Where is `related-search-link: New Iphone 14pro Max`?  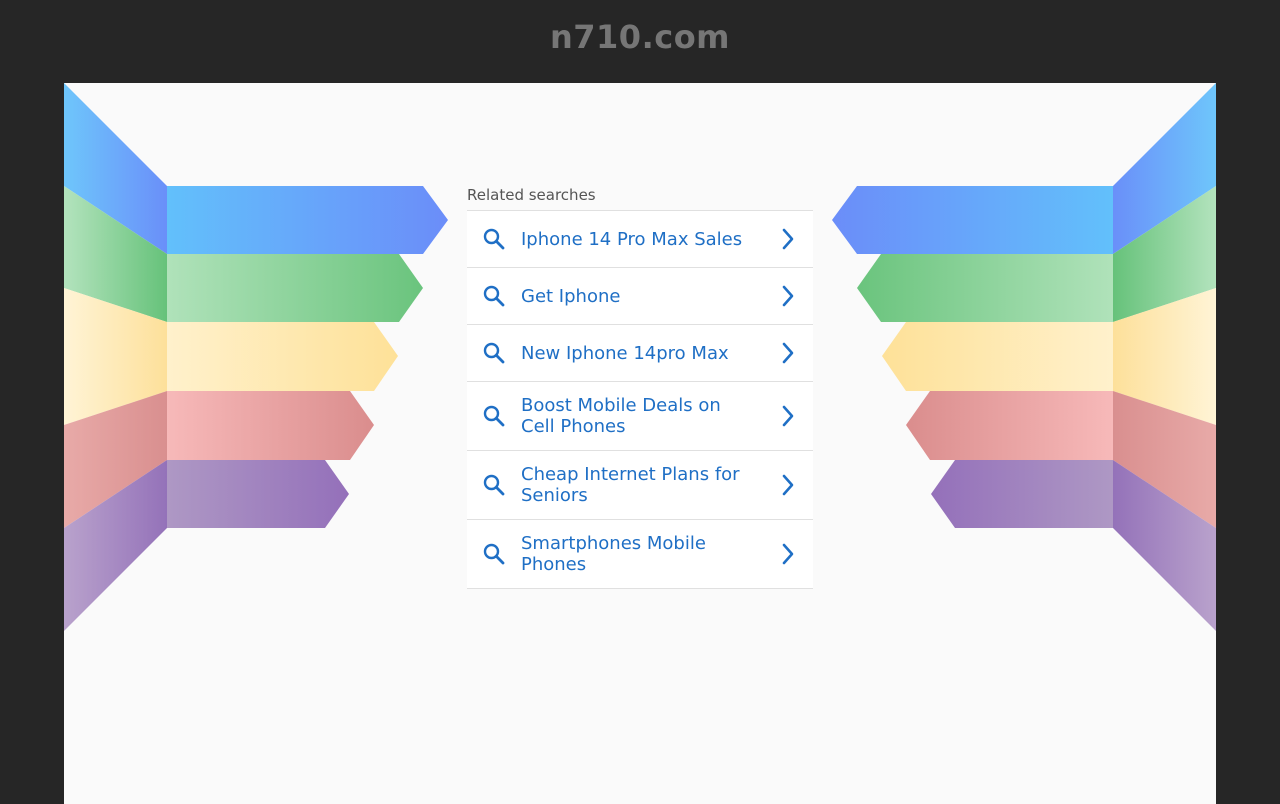 related-search-link: New Iphone 14pro Max is located at coordinates (640, 353).